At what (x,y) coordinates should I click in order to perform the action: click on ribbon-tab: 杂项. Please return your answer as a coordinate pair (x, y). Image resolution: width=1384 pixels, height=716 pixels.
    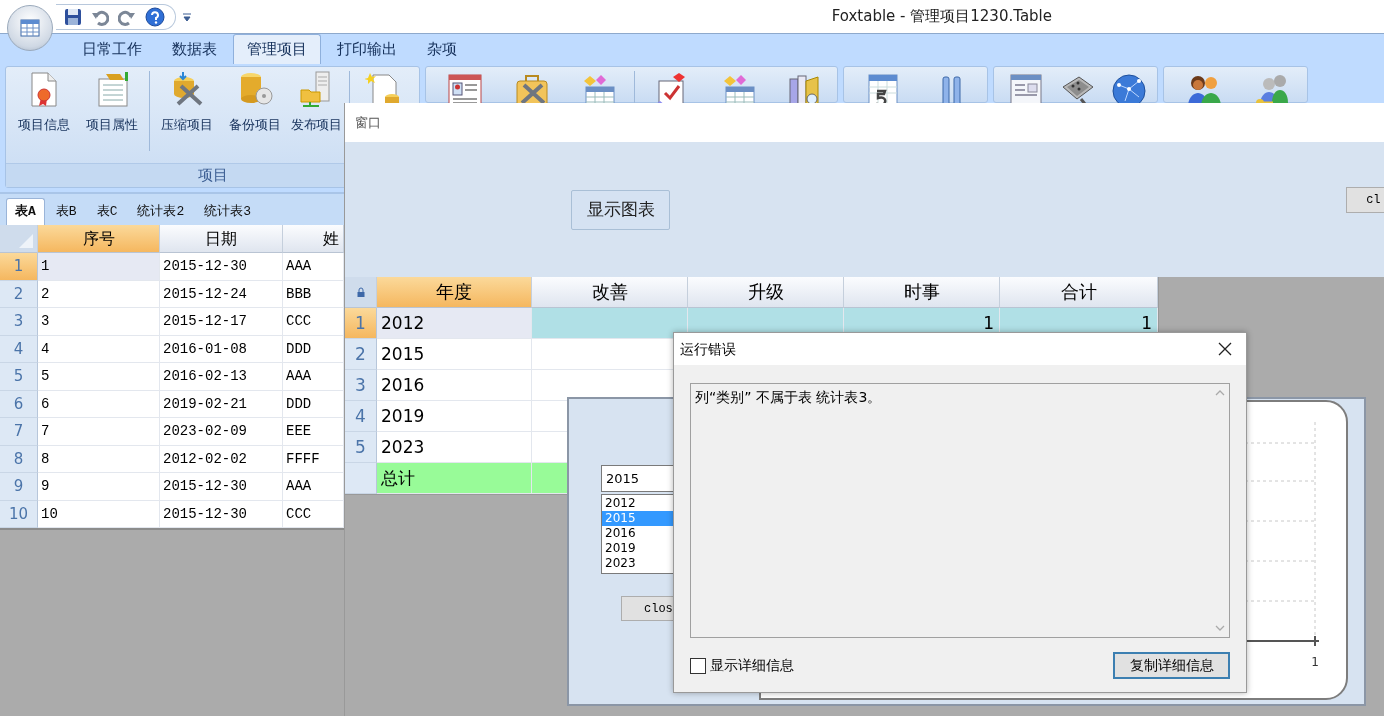
    Looking at the image, I should click on (442, 48).